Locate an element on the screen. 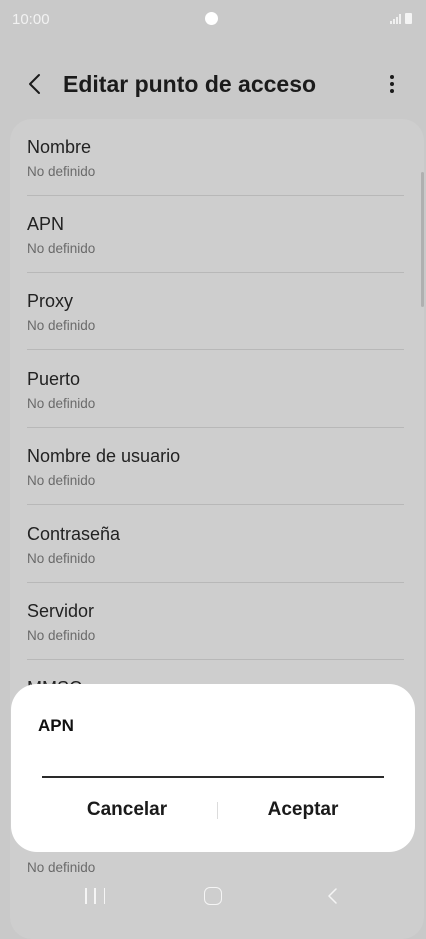 This screenshot has width=426, height=939. app-bar: Editar punto de acceso is located at coordinates (213, 84).